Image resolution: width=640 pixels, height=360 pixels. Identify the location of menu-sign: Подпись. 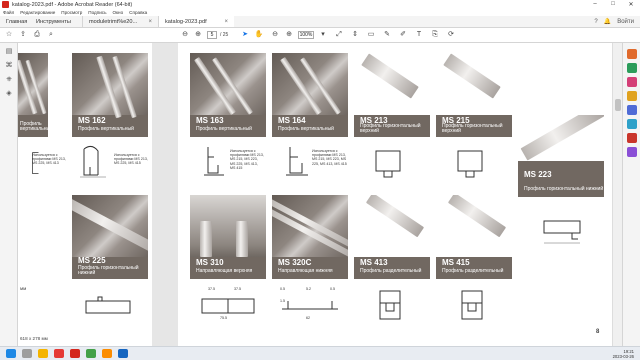
(97, 12).